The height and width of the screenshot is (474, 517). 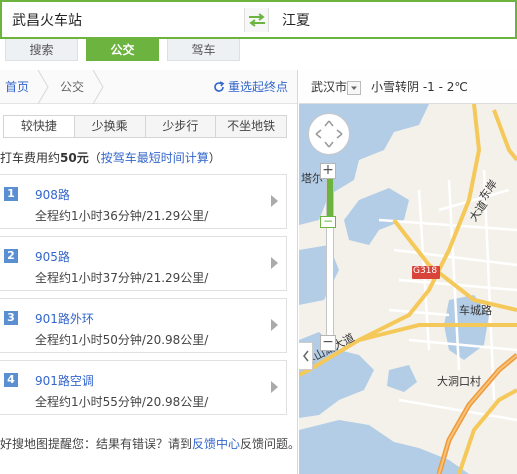 What do you see at coordinates (122, 402) in the screenshot?
I see `route-info: 全程约1小时55分钟/20.98公里/` at bounding box center [122, 402].